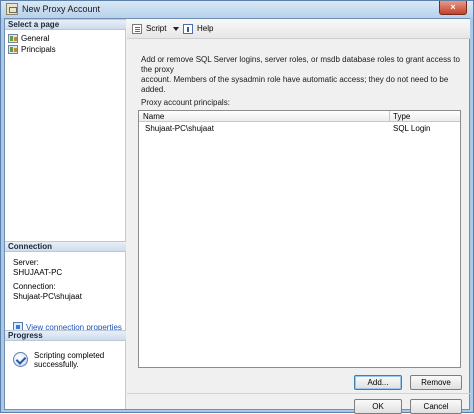  Describe the element at coordinates (436, 406) in the screenshot. I see `cancel-button: Cancel` at that location.